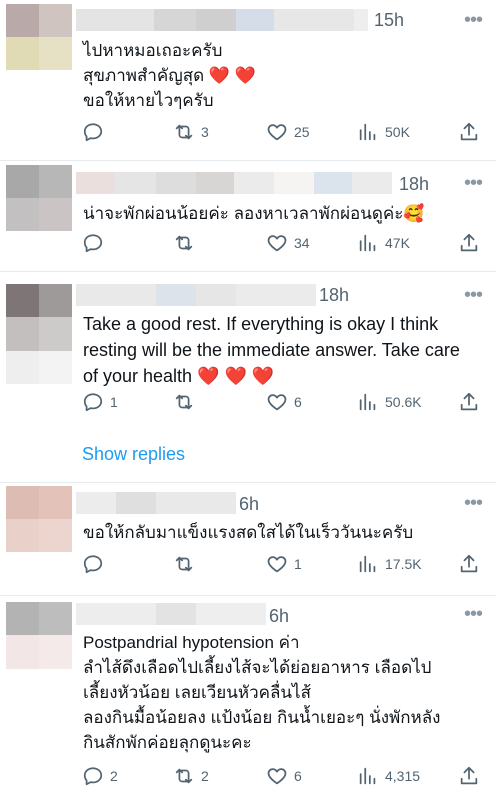 This screenshot has height=800, width=496. I want to click on retweet-count: 2, so click(205, 776).